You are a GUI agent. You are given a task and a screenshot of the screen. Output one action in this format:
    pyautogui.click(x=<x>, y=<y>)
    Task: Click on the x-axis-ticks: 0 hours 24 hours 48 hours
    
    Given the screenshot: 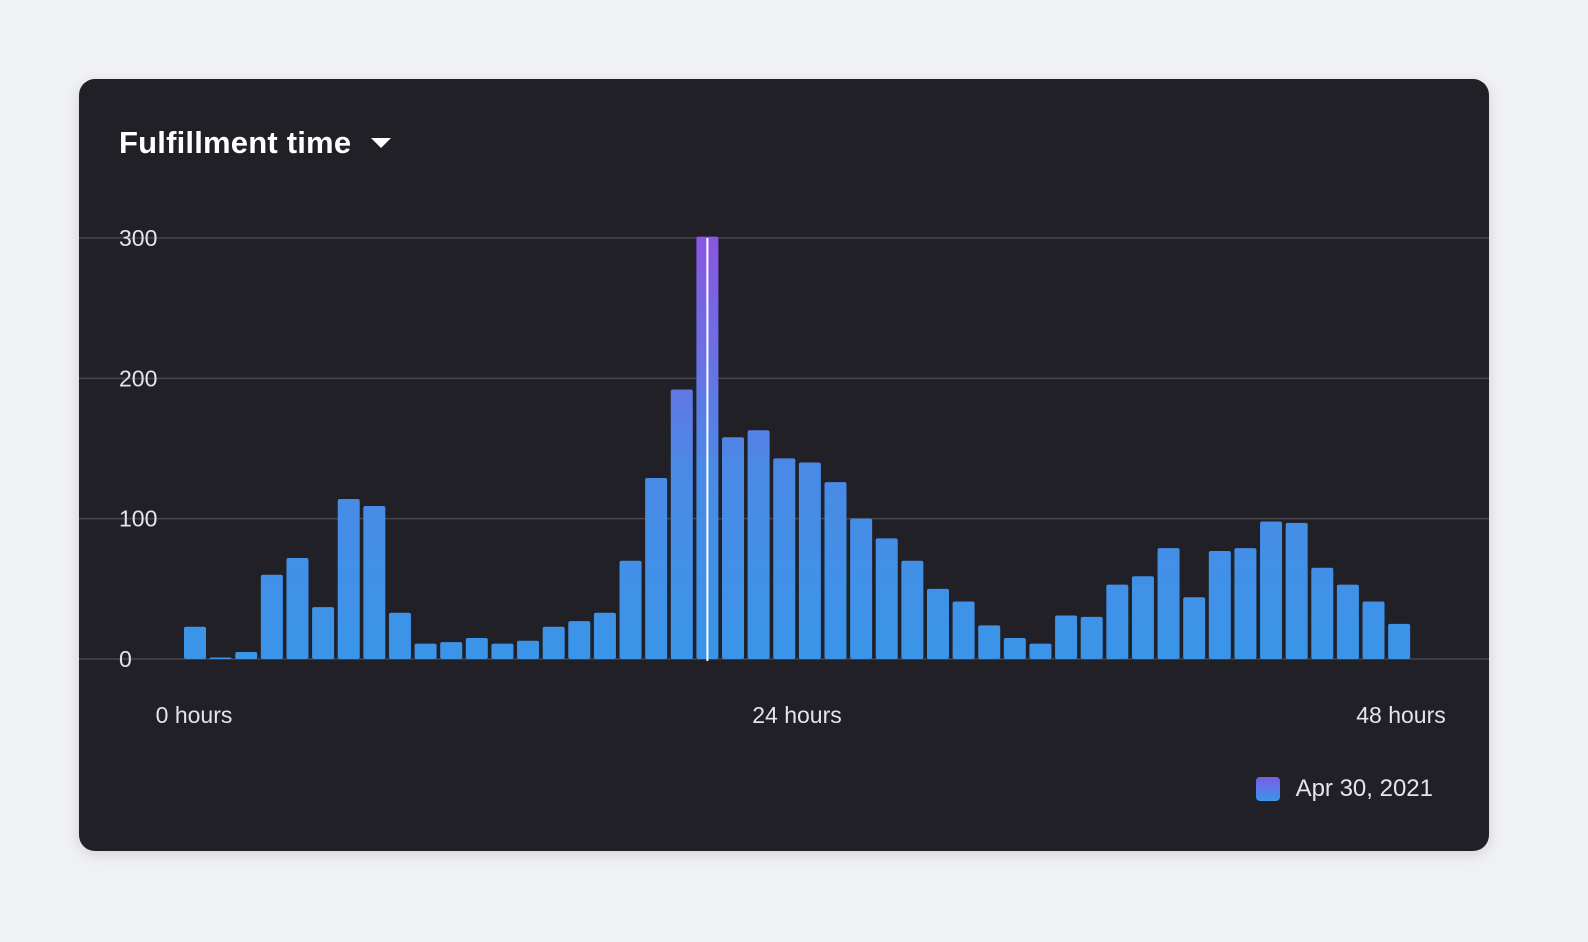 What is the action you would take?
    pyautogui.click(x=801, y=715)
    